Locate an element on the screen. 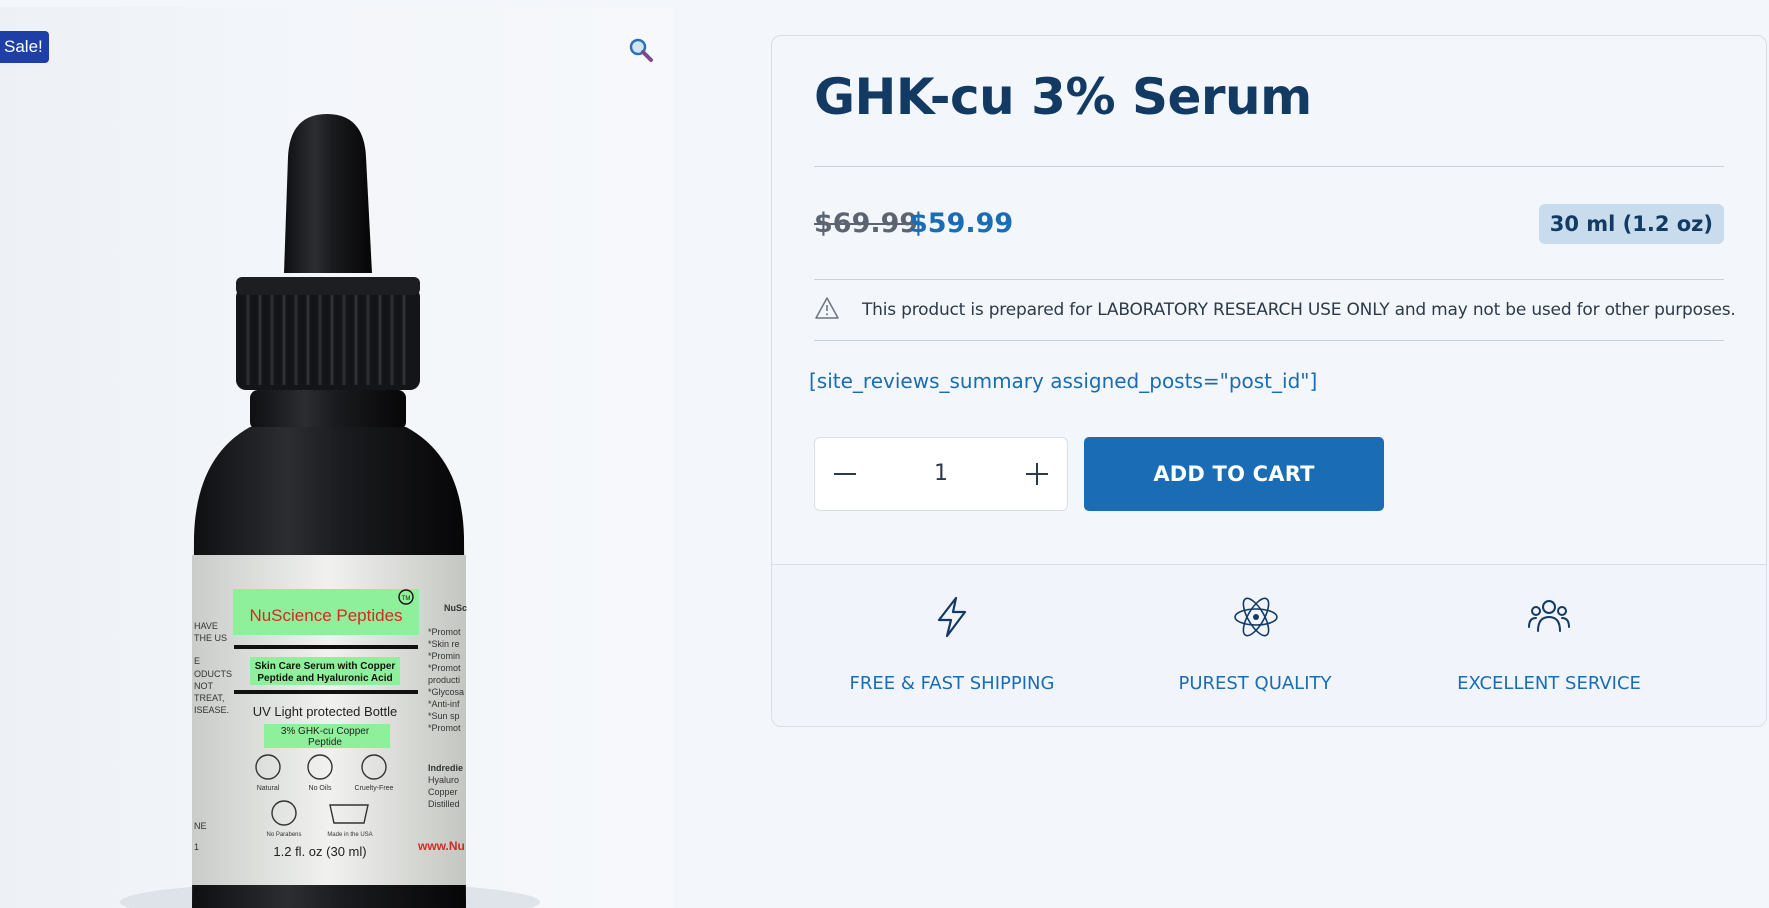 The image size is (1769, 908). svg-text: Natural is located at coordinates (268, 788).